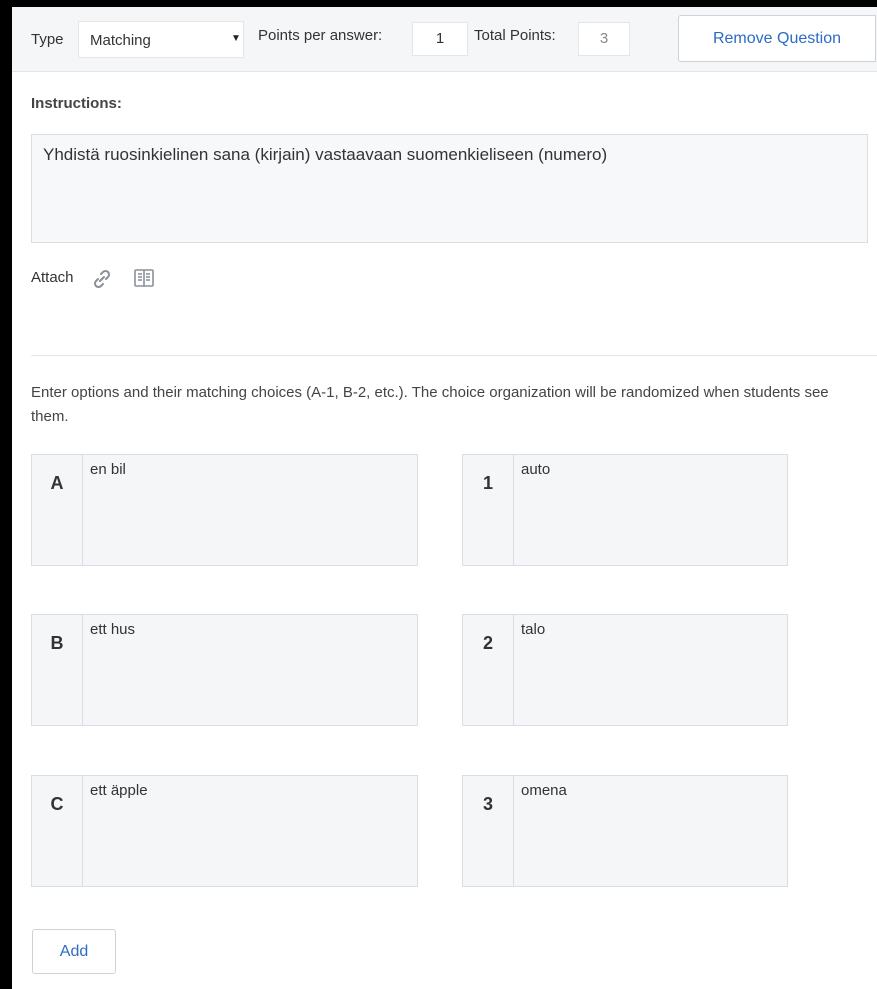  What do you see at coordinates (625, 831) in the screenshot?
I see `choice-field-3: 3 omena` at bounding box center [625, 831].